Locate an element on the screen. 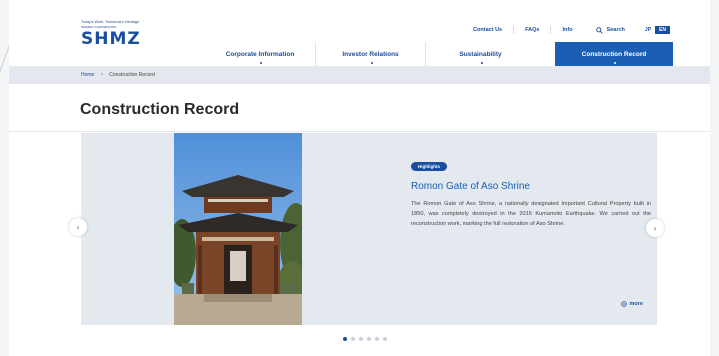 The width and height of the screenshot is (719, 356). carousel-pagination is located at coordinates (365, 339).